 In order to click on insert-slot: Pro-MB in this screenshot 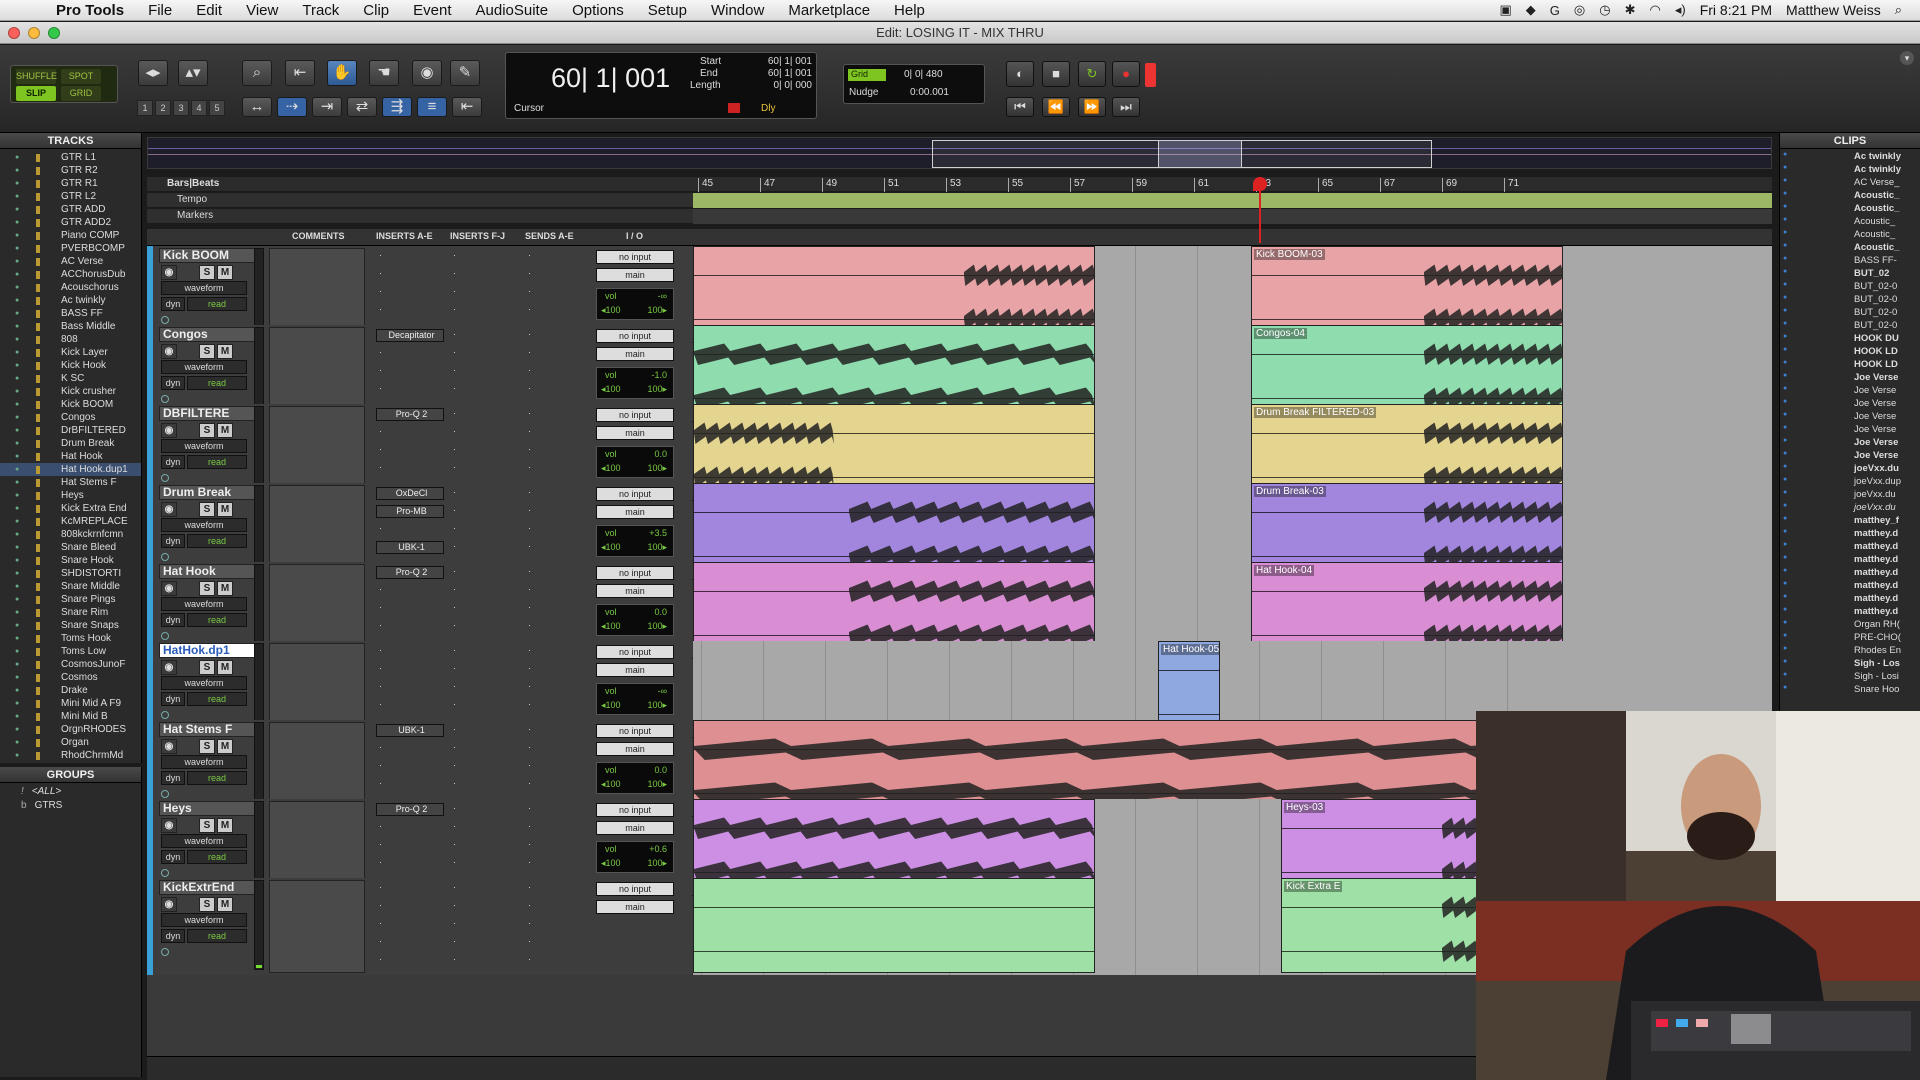, I will do `click(410, 511)`.